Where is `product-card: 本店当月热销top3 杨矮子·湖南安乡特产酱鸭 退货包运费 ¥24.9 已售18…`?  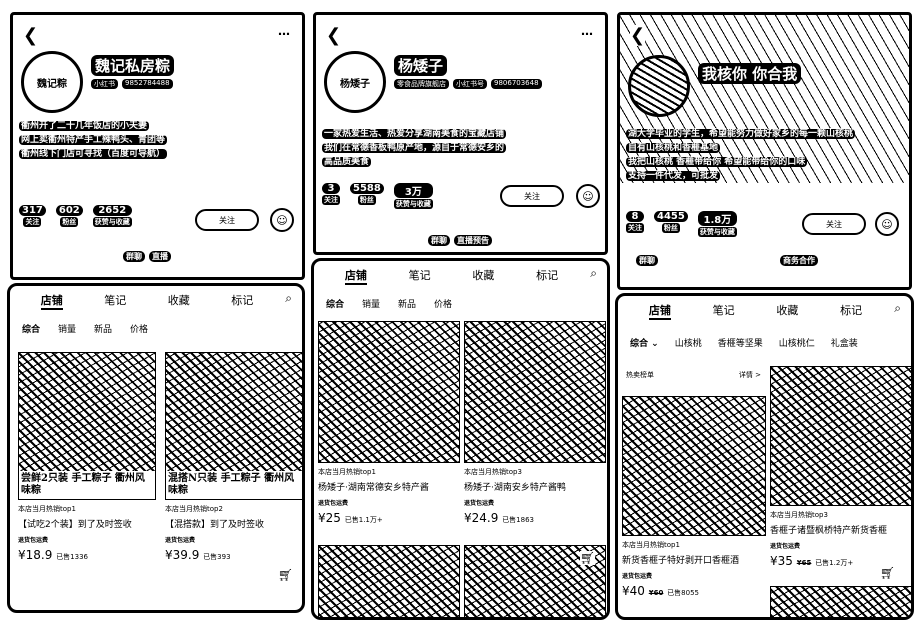 product-card: 本店当月热销top3 杨矮子·湖南安乡特产酱鸭 退货包运费 ¥24.9 已售18… is located at coordinates (535, 423).